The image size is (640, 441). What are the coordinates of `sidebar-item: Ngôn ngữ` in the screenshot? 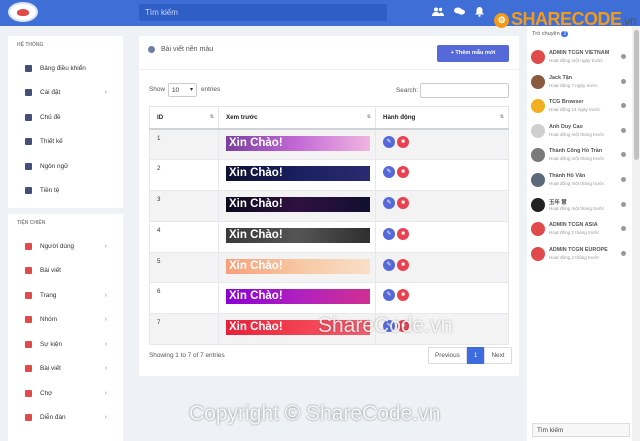 It's located at (65, 166).